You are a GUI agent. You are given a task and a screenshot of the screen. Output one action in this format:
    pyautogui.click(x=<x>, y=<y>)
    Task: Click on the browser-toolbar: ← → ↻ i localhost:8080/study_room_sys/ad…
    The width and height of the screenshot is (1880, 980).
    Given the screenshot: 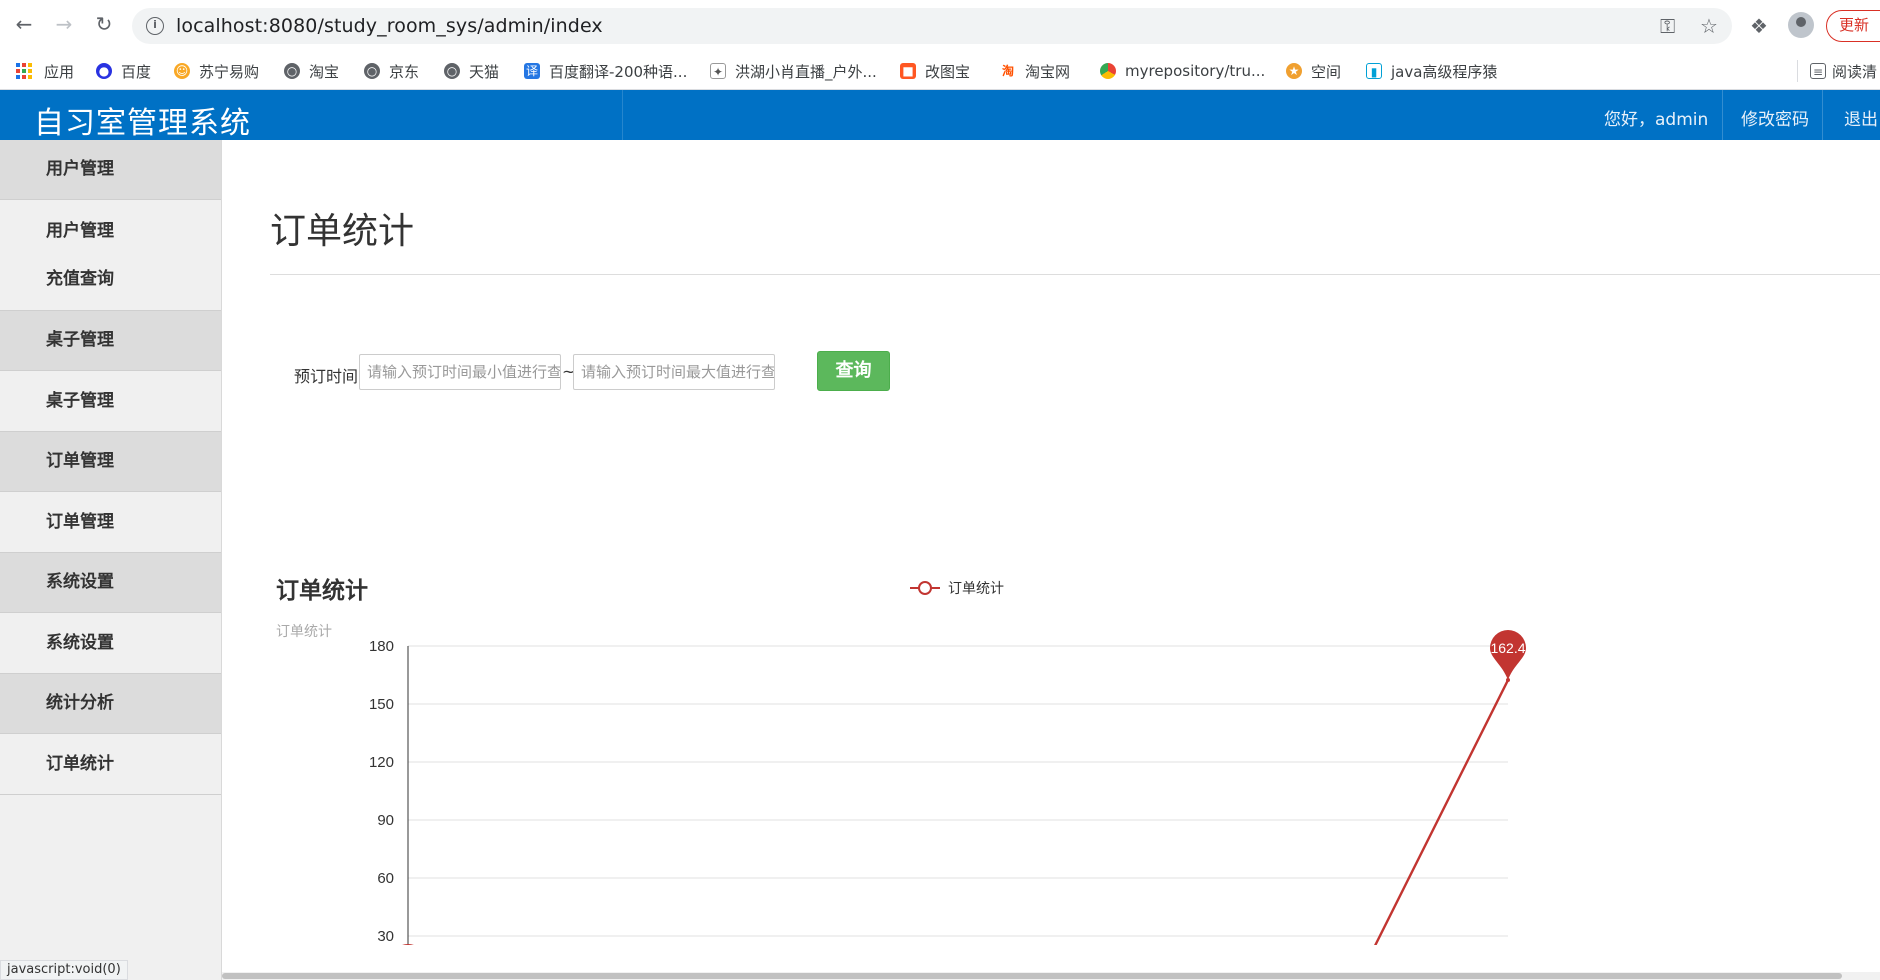 What is the action you would take?
    pyautogui.click(x=940, y=26)
    